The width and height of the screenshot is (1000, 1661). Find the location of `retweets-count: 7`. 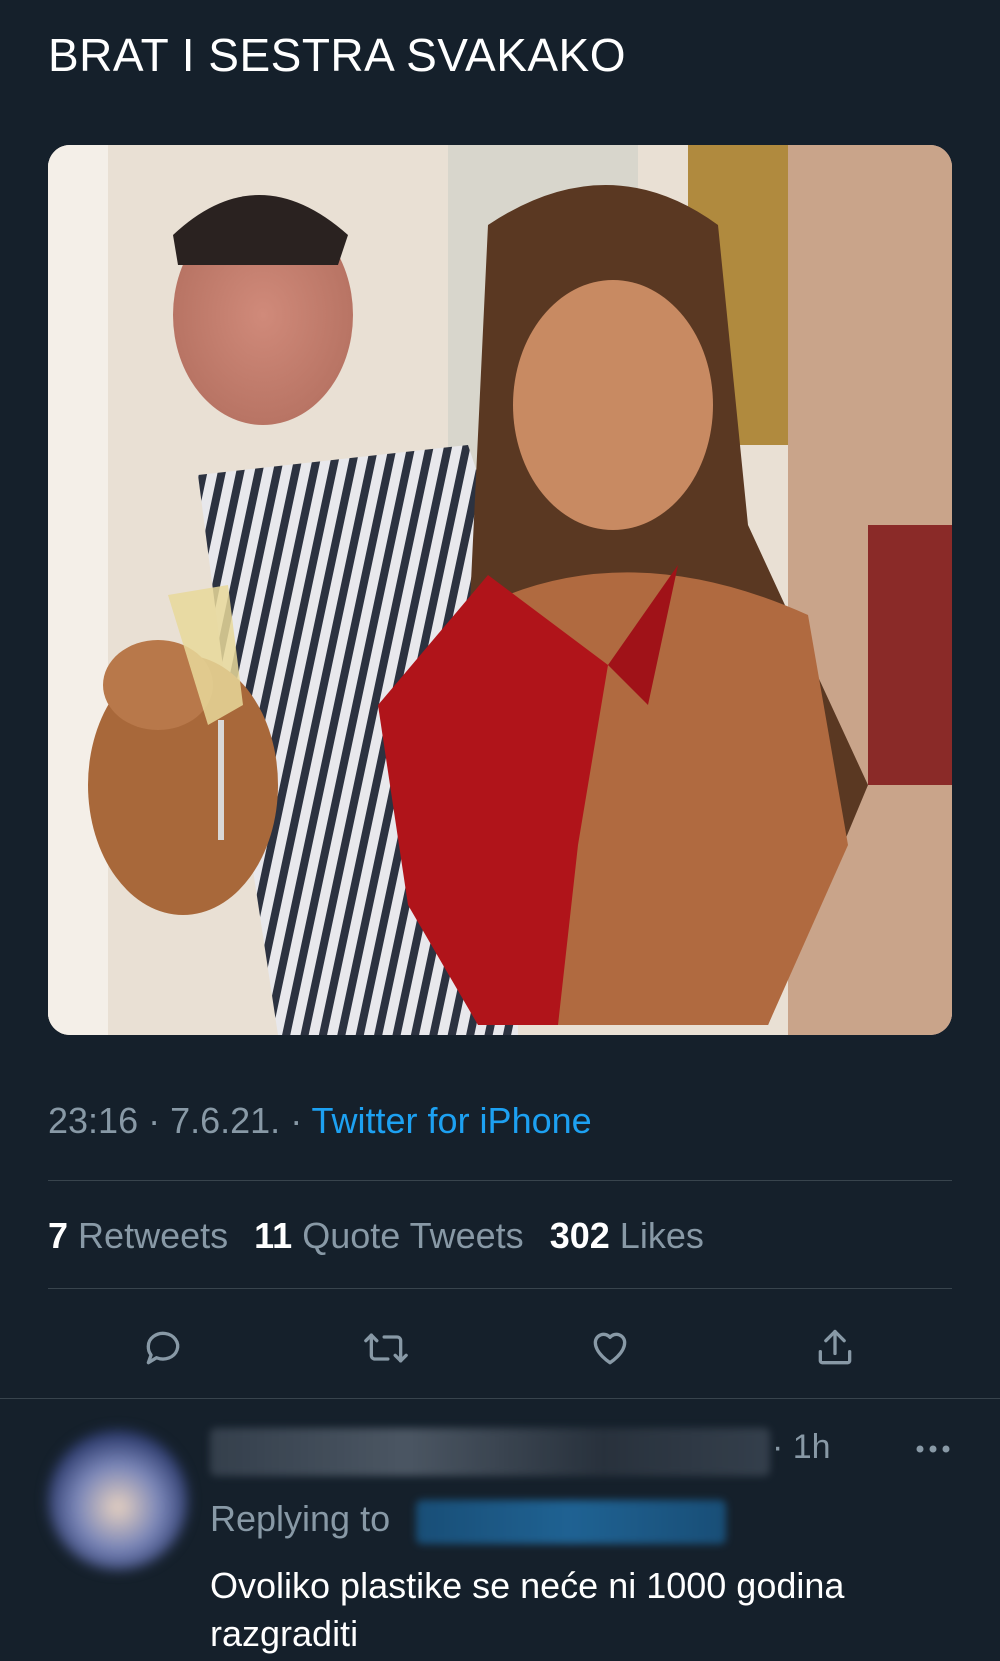

retweets-count: 7 is located at coordinates (58, 1235).